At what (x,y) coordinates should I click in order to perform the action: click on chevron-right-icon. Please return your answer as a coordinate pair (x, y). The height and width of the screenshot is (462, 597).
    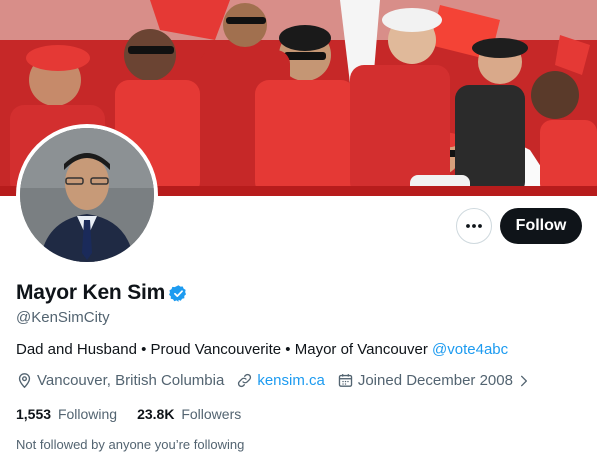
    Looking at the image, I should click on (523, 380).